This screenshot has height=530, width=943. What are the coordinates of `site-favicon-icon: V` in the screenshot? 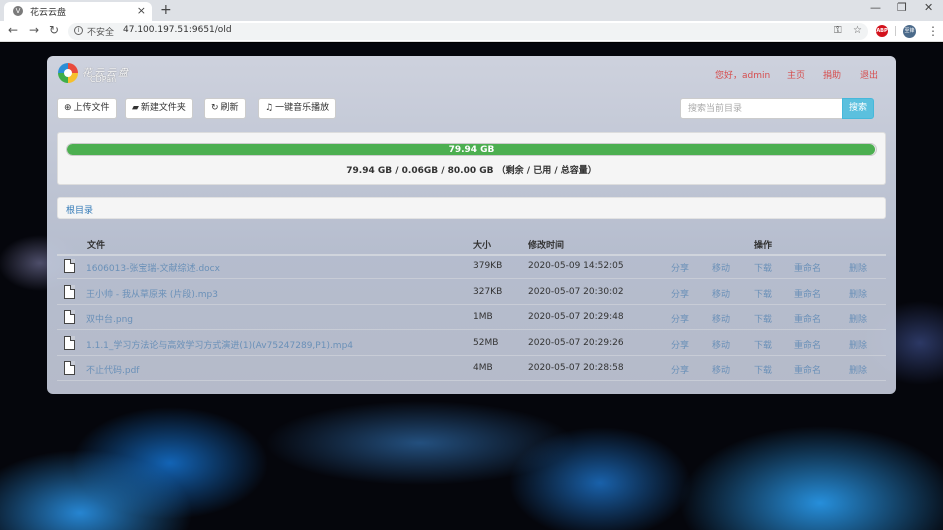 It's located at (18, 11).